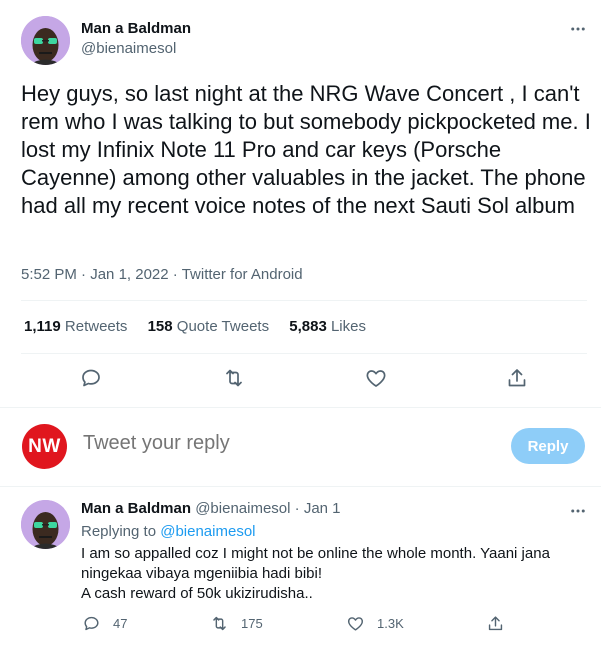 This screenshot has width=611, height=654. What do you see at coordinates (283, 443) in the screenshot?
I see `reply-input` at bounding box center [283, 443].